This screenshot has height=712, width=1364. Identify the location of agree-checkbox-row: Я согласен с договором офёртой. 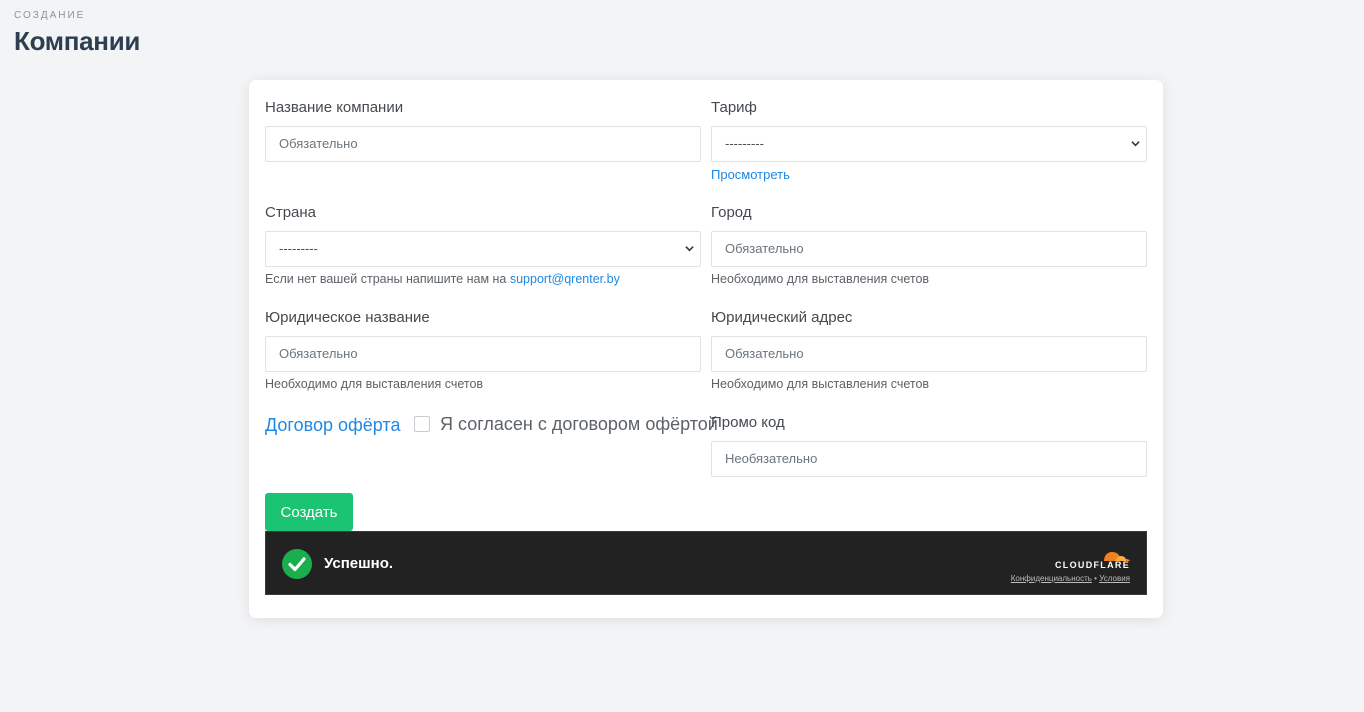
(566, 424).